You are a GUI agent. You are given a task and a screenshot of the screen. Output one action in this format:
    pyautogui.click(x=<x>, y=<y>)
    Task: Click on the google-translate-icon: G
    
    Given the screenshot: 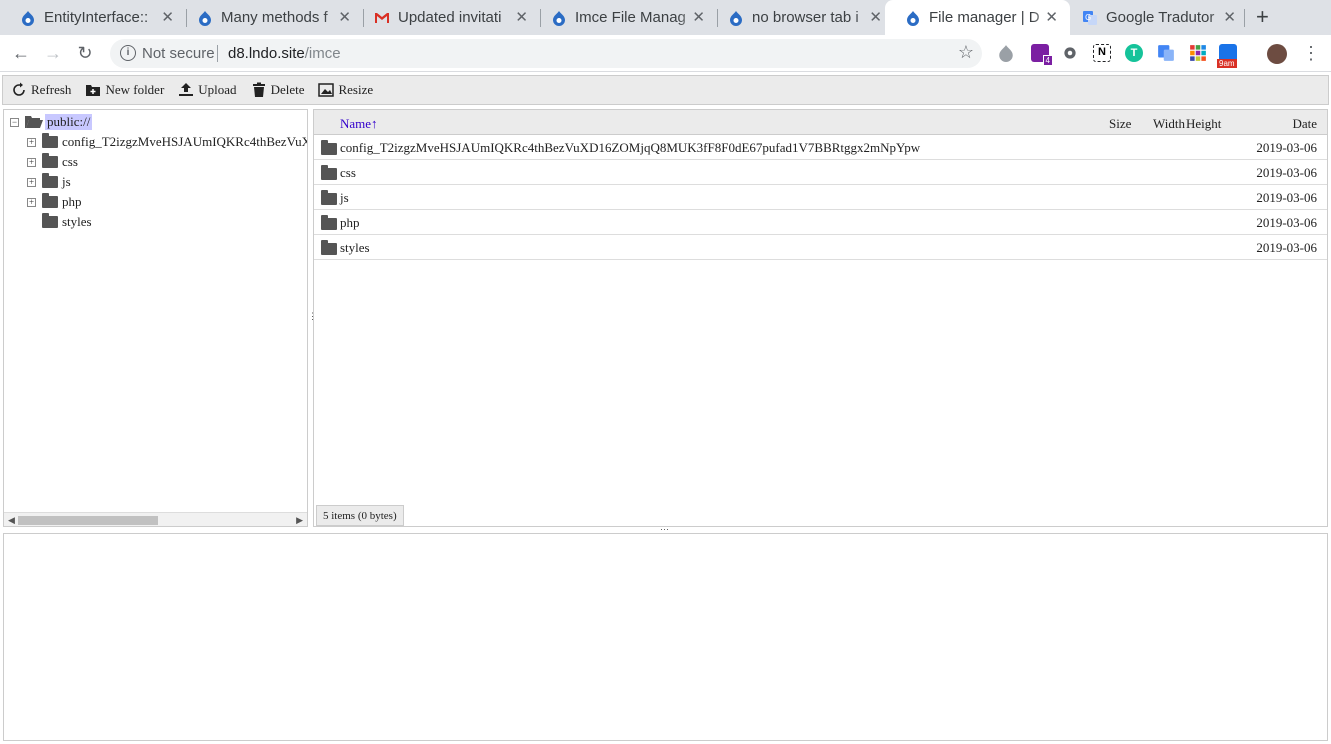 What is the action you would take?
    pyautogui.click(x=1090, y=17)
    